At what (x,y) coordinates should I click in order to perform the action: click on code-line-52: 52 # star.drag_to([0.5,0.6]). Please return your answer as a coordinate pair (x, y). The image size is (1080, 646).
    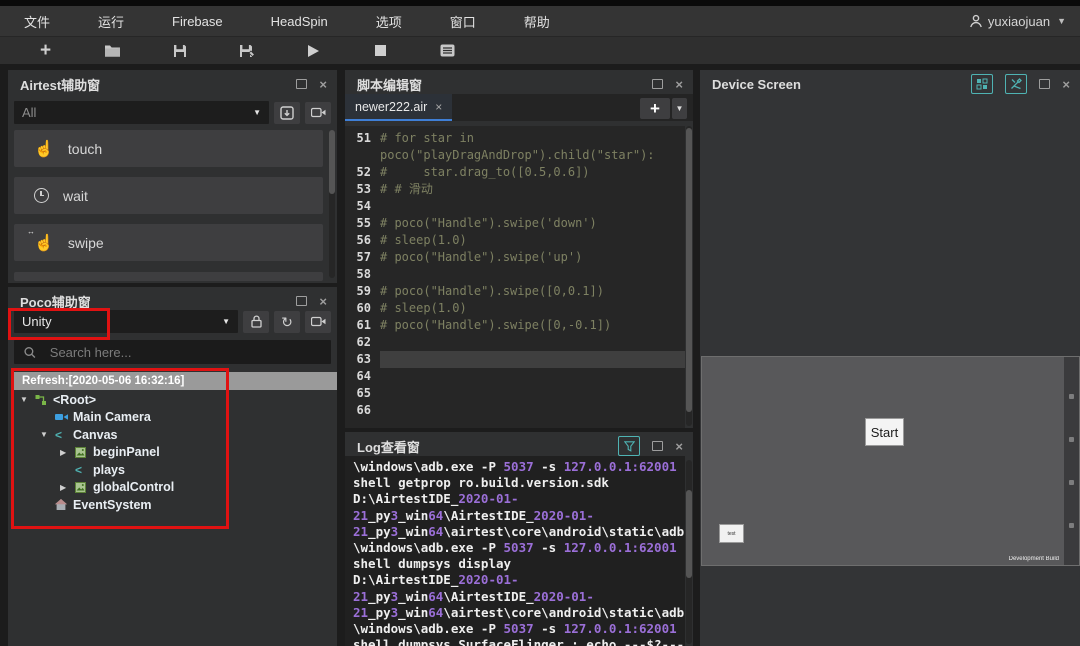
    Looking at the image, I should click on (515, 172).